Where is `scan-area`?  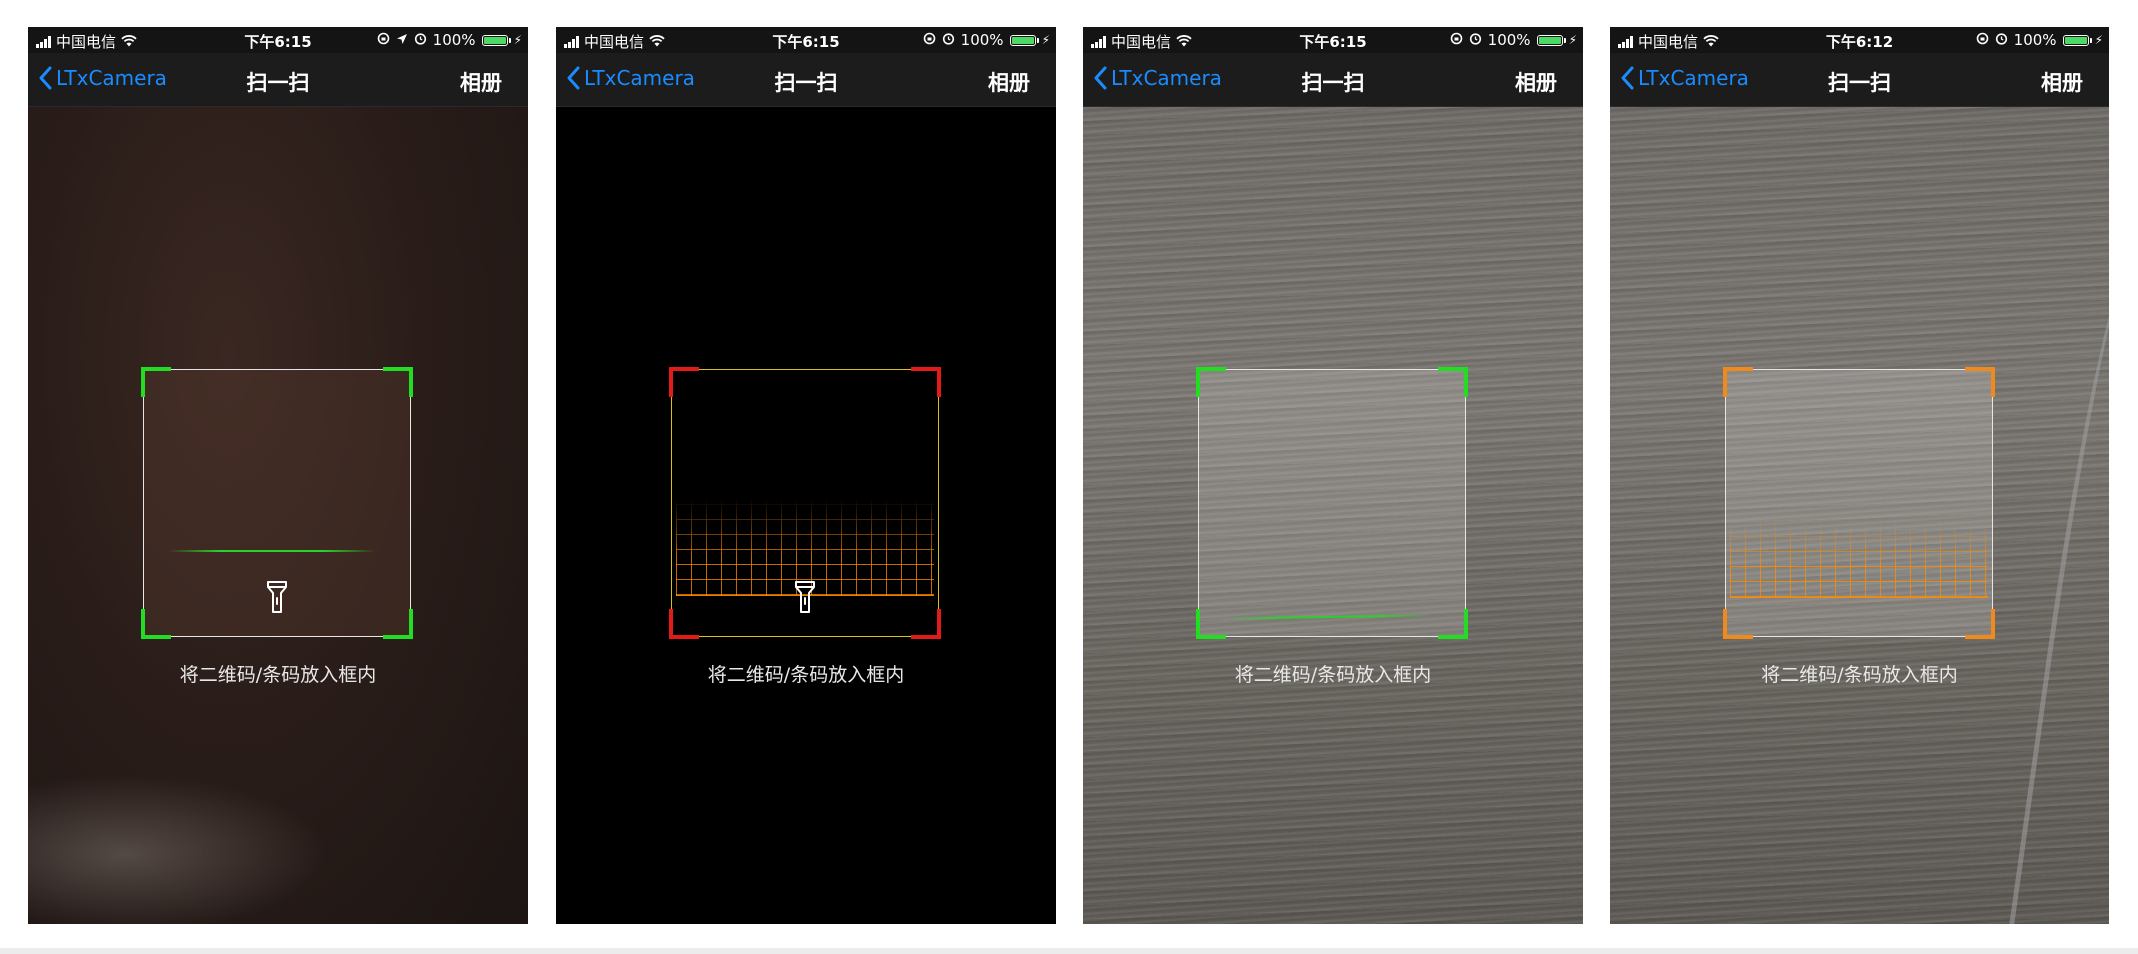 scan-area is located at coordinates (1332, 503).